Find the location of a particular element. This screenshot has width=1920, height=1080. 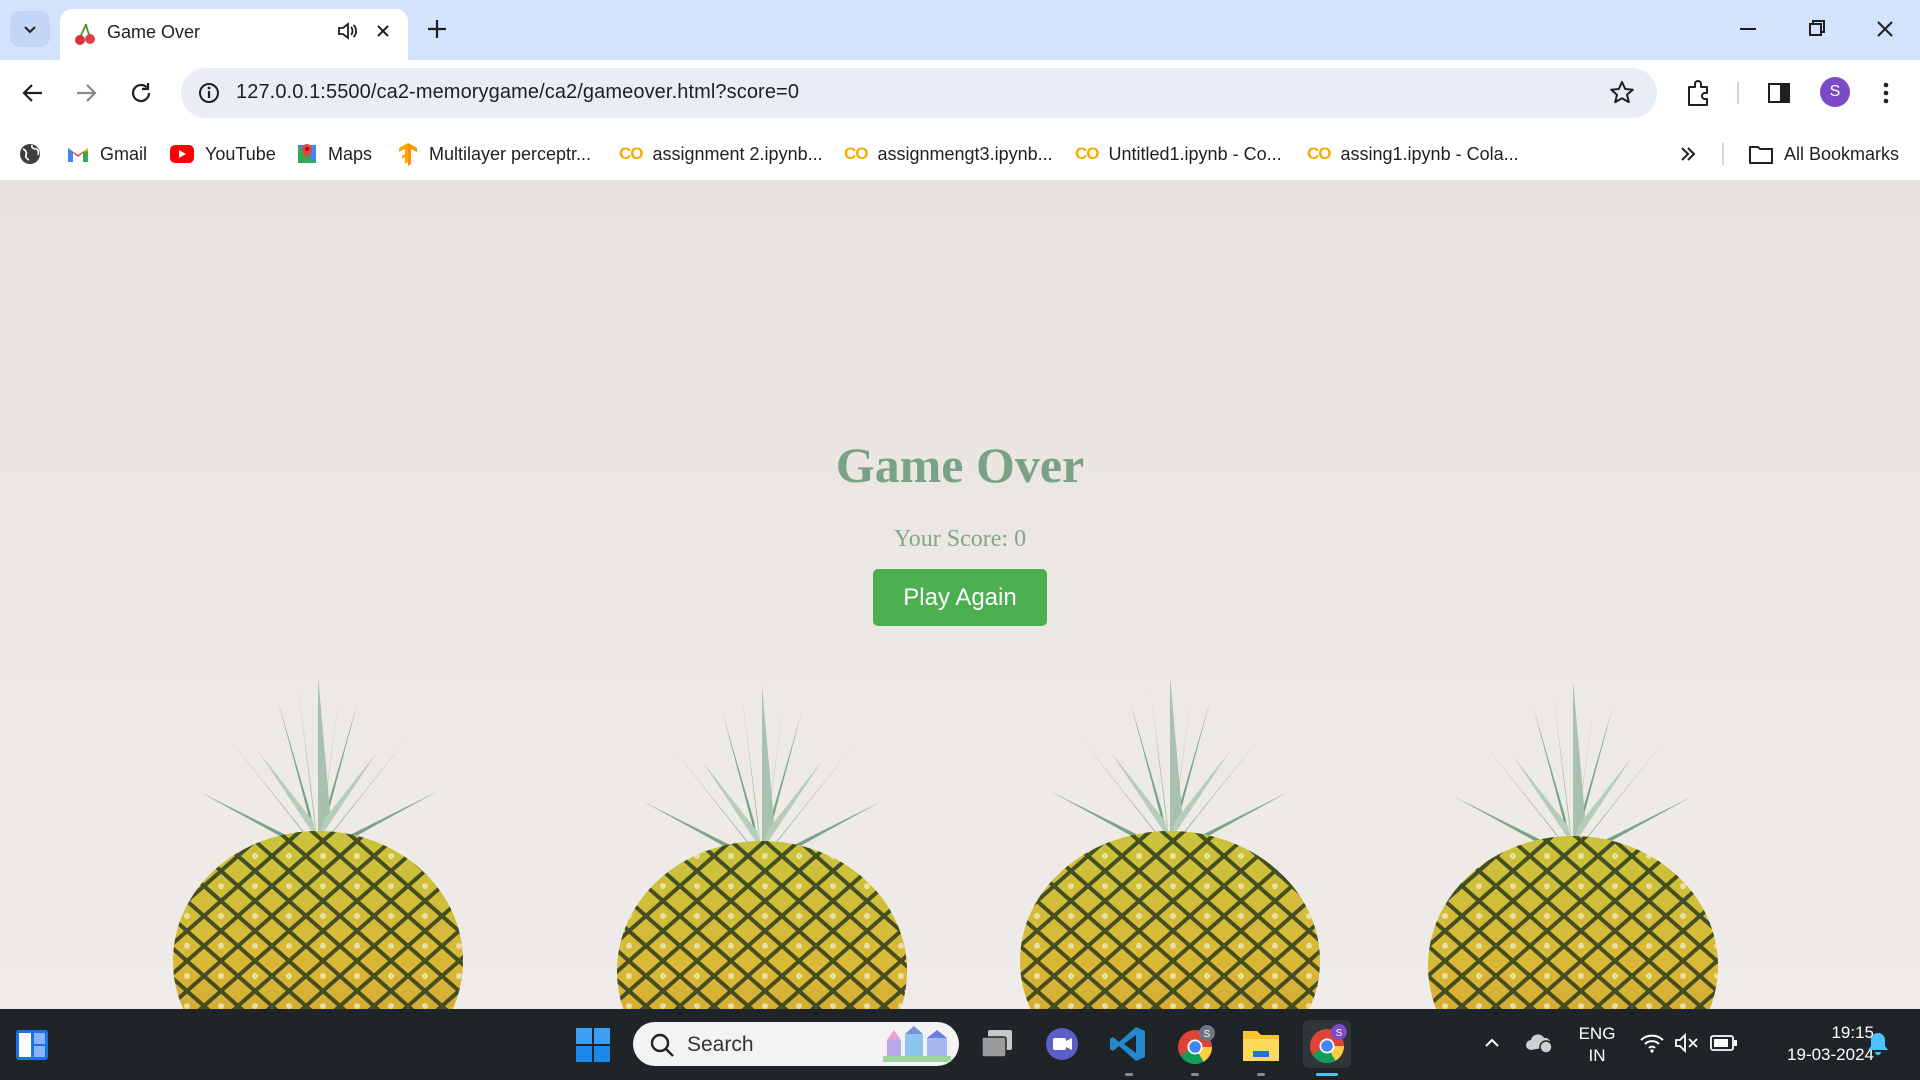

reload-button is located at coordinates (141, 93).